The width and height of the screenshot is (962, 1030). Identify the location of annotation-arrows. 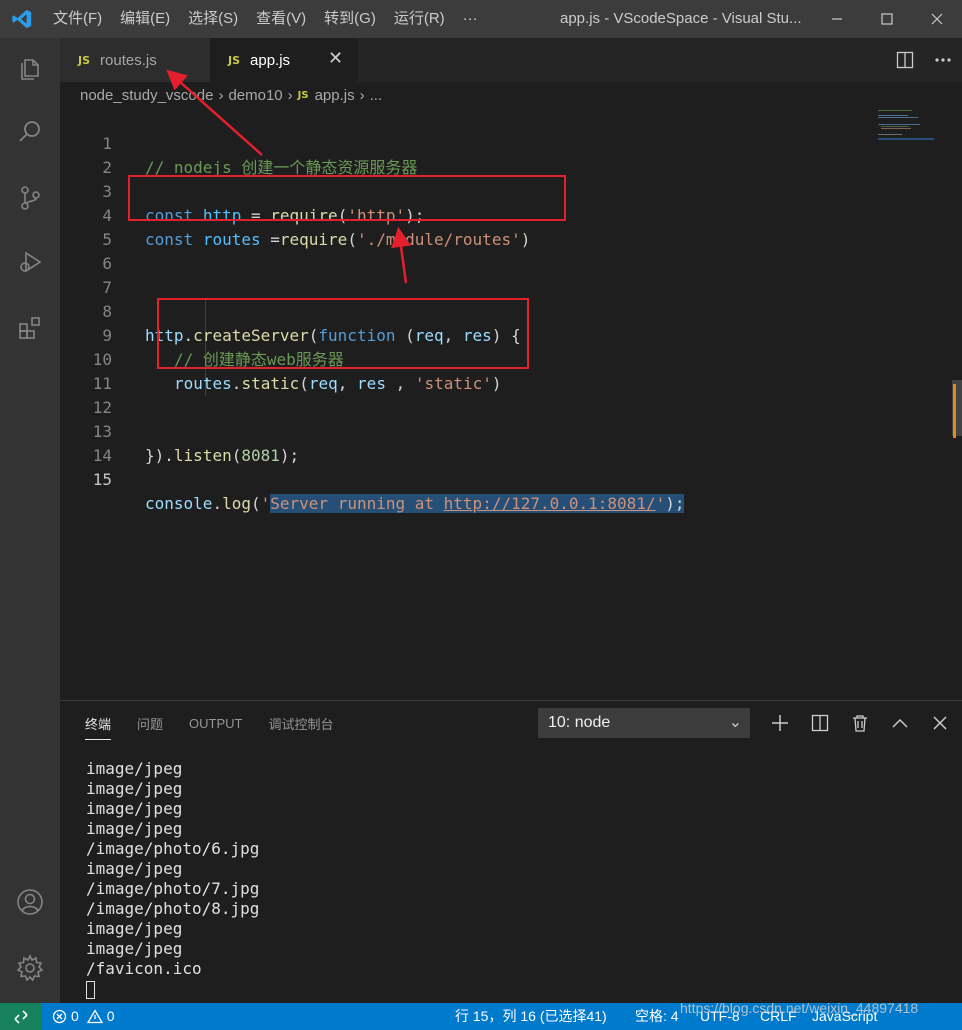
(401, 255).